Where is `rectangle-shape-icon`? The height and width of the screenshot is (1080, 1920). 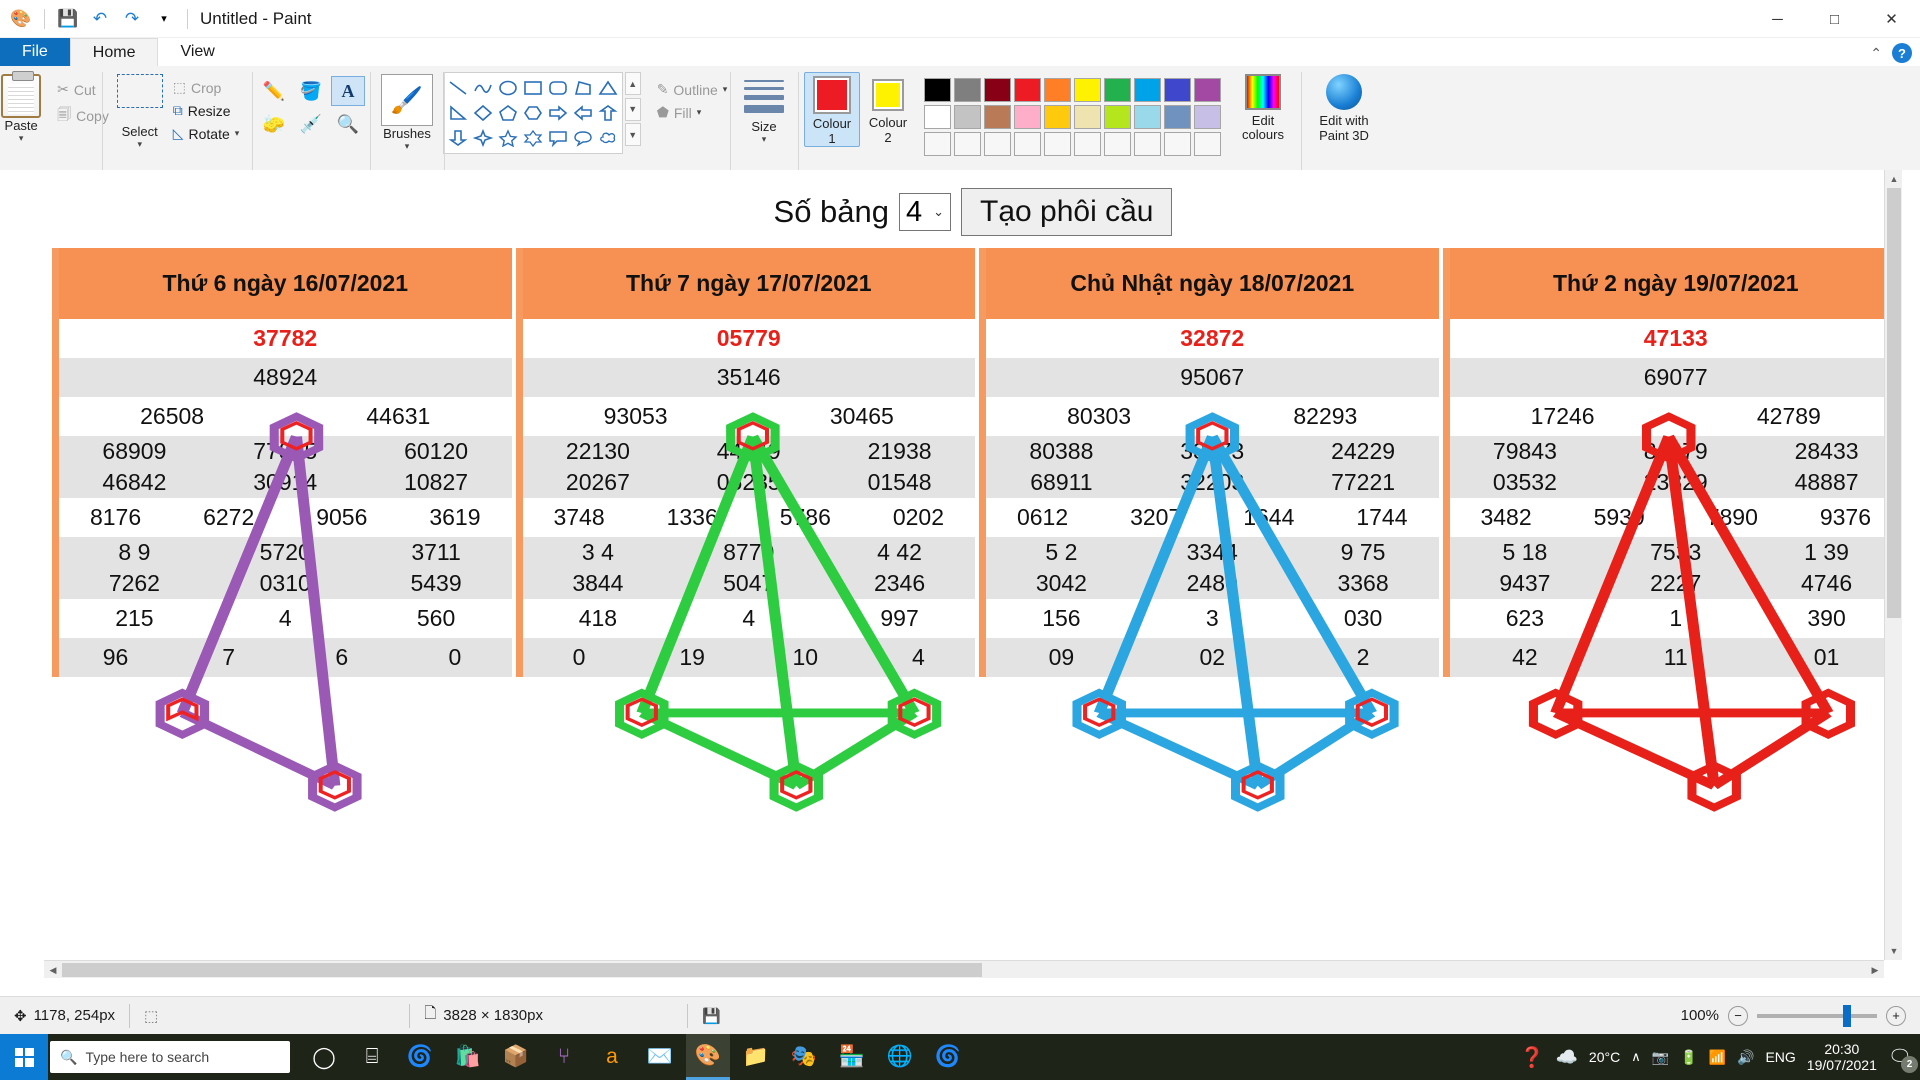 rectangle-shape-icon is located at coordinates (533, 88).